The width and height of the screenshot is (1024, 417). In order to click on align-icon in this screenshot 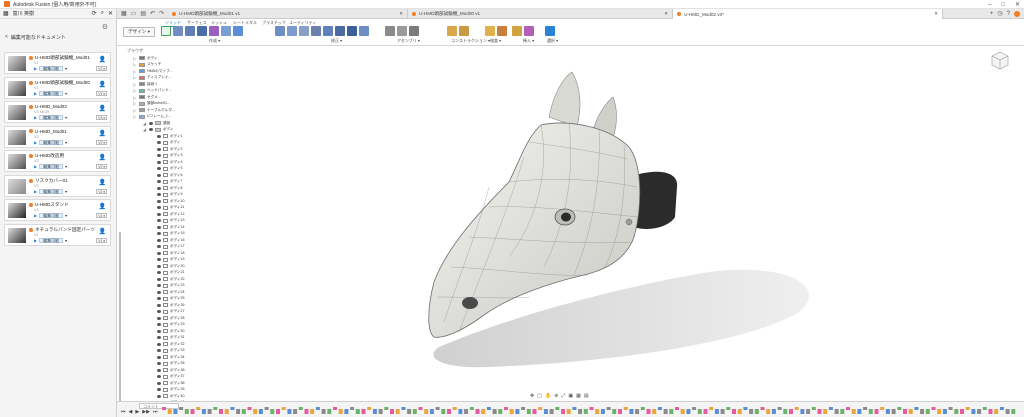, I will do `click(352, 31)`.